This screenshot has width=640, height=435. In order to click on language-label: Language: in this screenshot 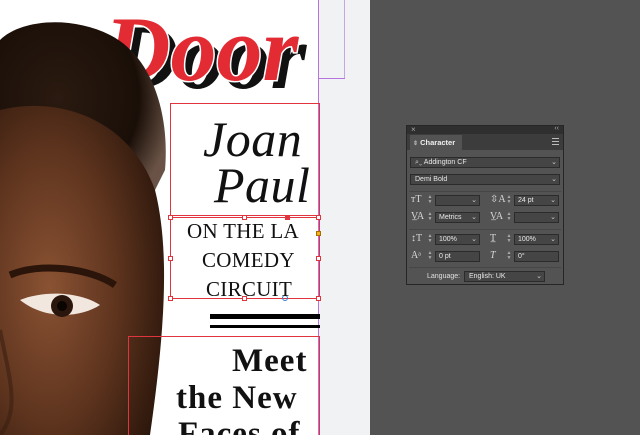, I will do `click(444, 276)`.